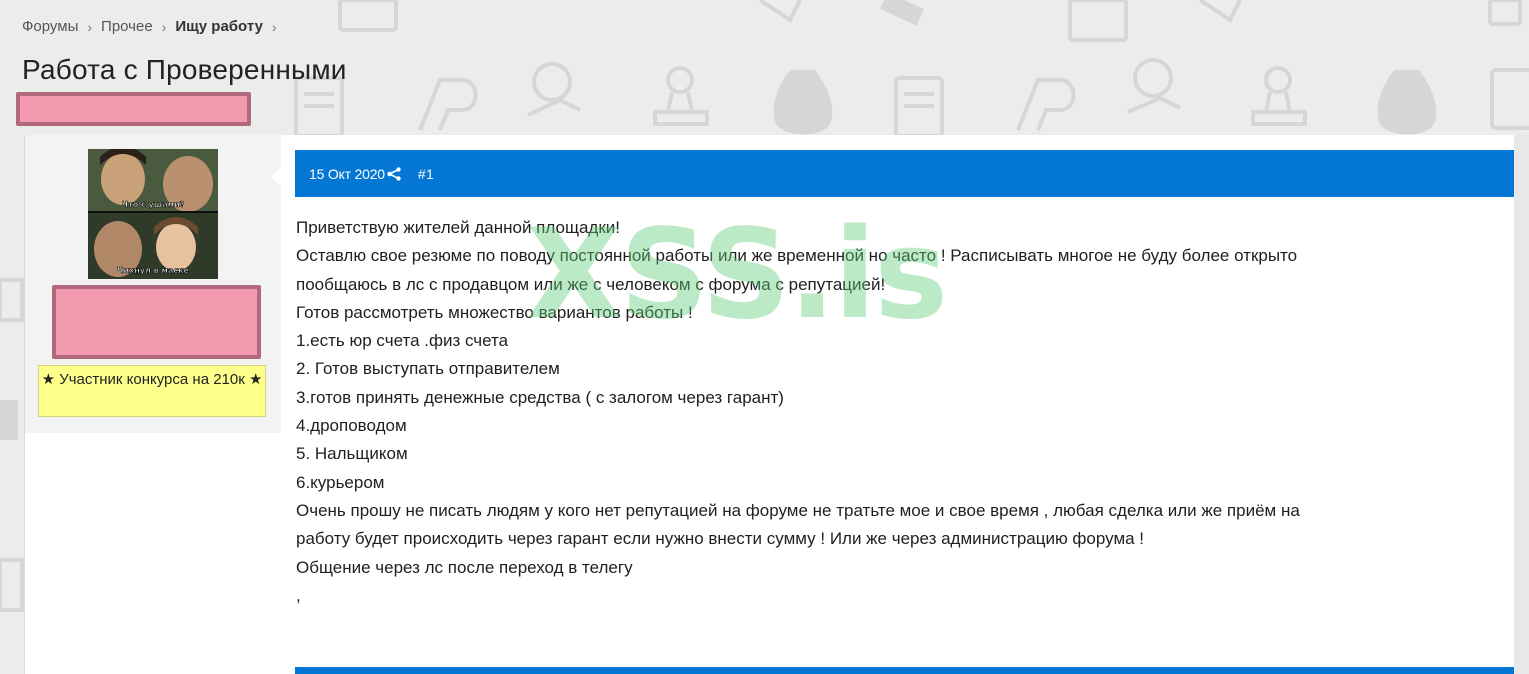 The image size is (1529, 674). What do you see at coordinates (153, 204) in the screenshot?
I see `avatar-caption-top: Что с ушами?` at bounding box center [153, 204].